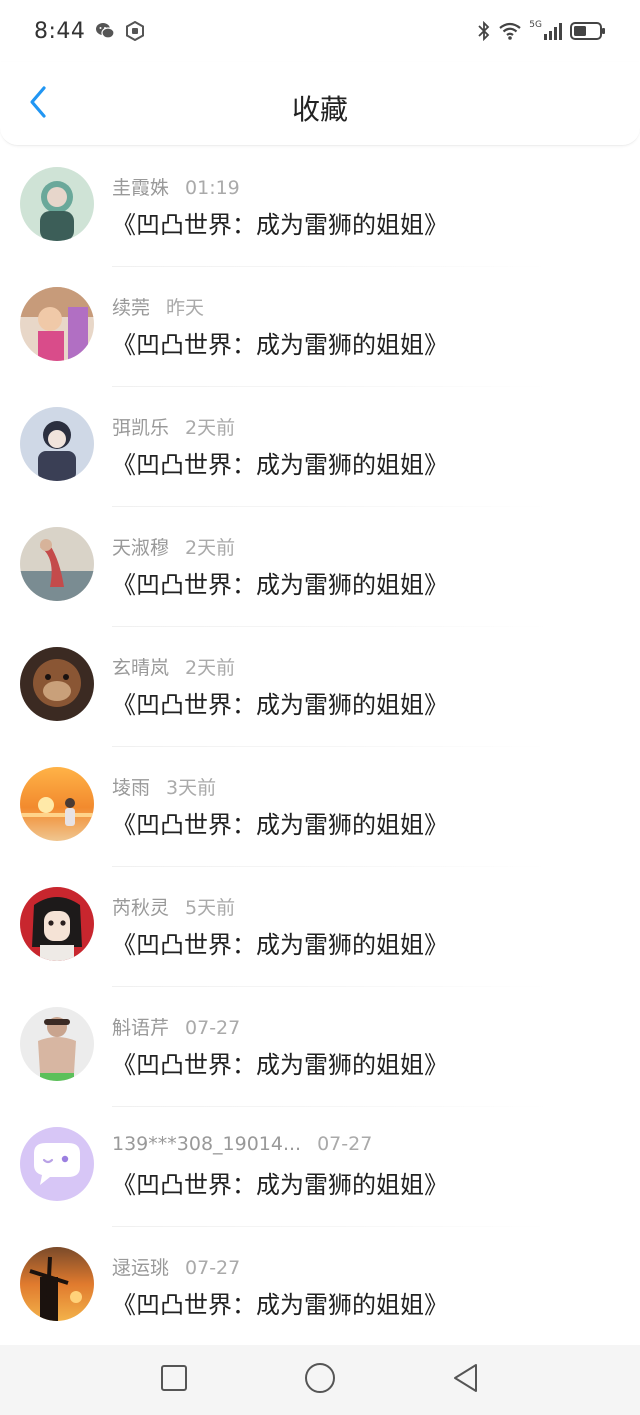 The image size is (640, 1415). Describe the element at coordinates (185, 308) in the screenshot. I see `item-time: 昨天` at that location.